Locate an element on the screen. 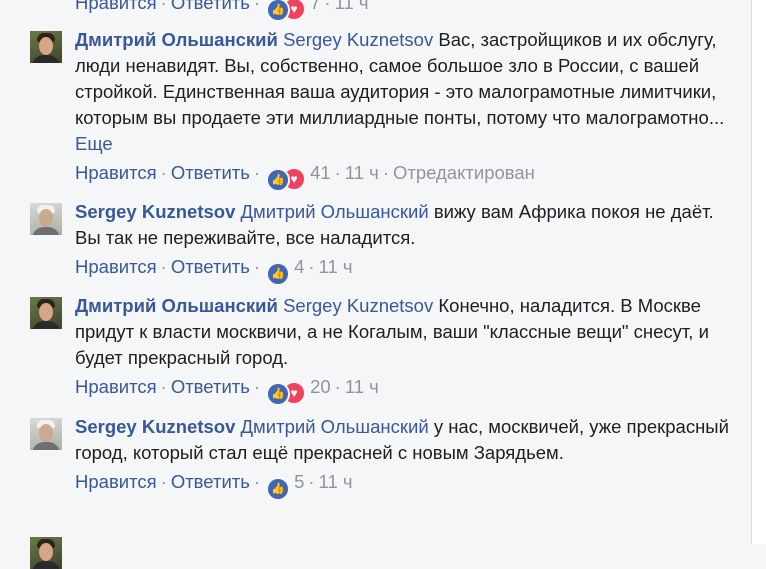  comment-actions: Нравится · Ответить · 👍 ♥ 20 · 11 ч is located at coordinates (402, 390).